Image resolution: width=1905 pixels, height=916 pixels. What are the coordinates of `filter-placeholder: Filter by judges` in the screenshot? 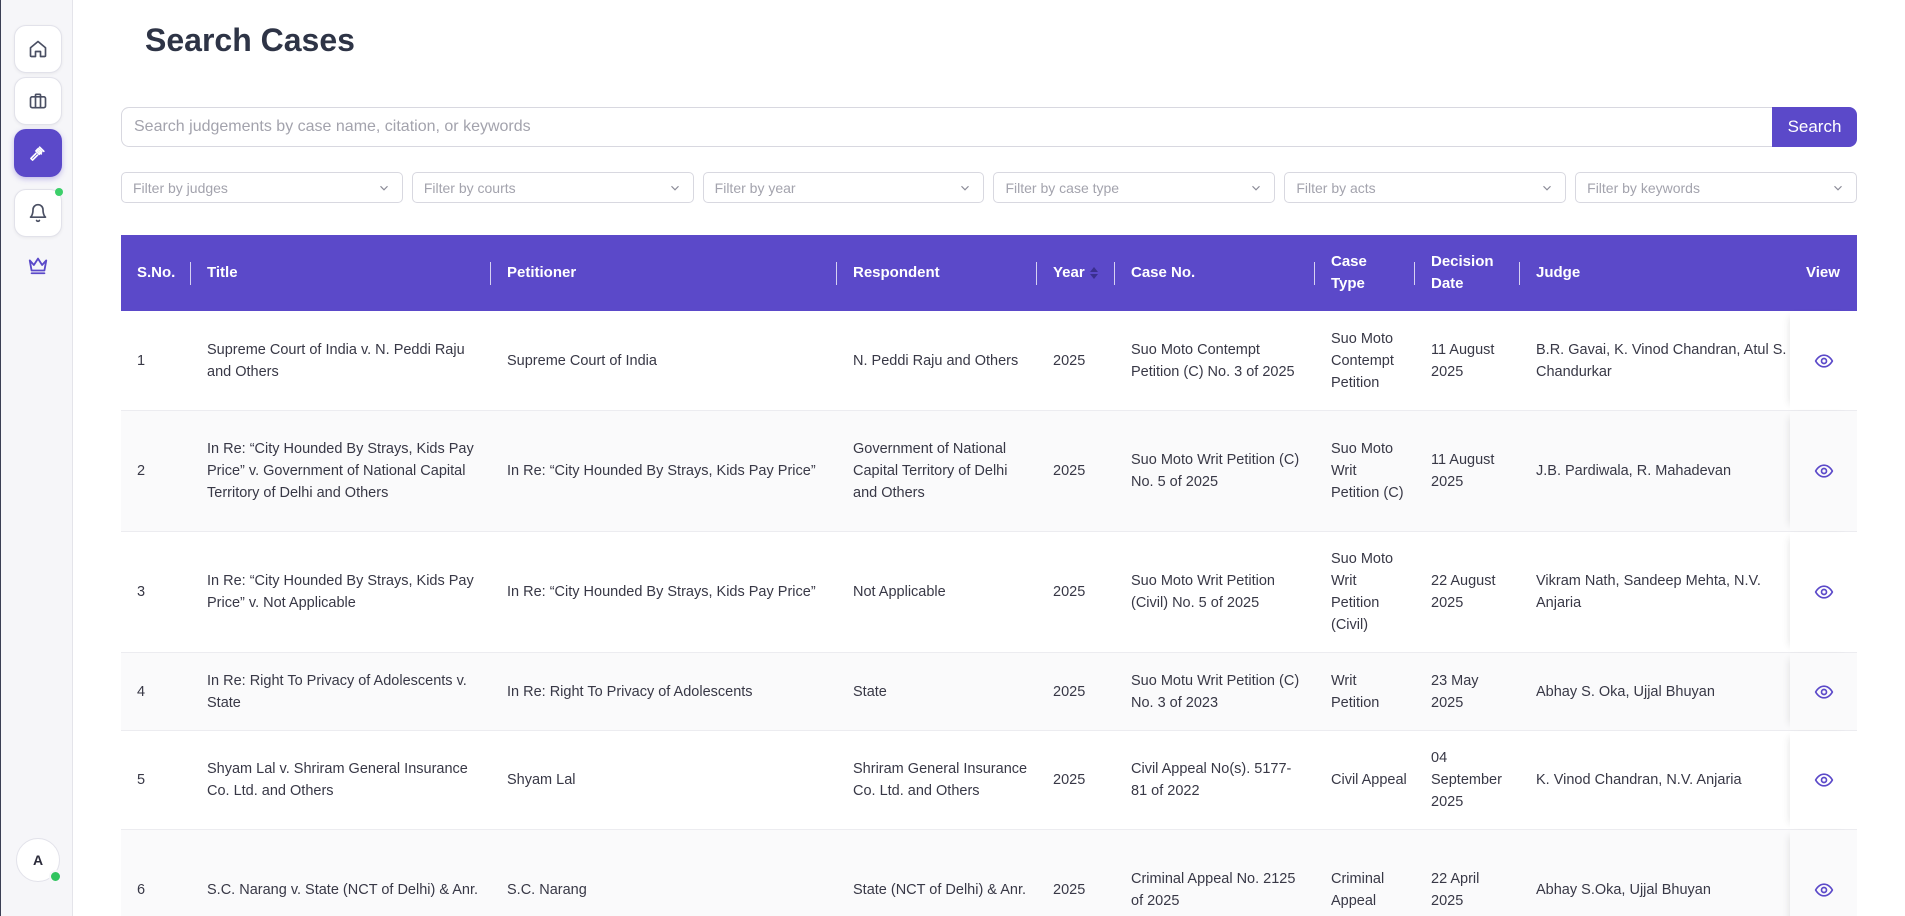 It's located at (180, 187).